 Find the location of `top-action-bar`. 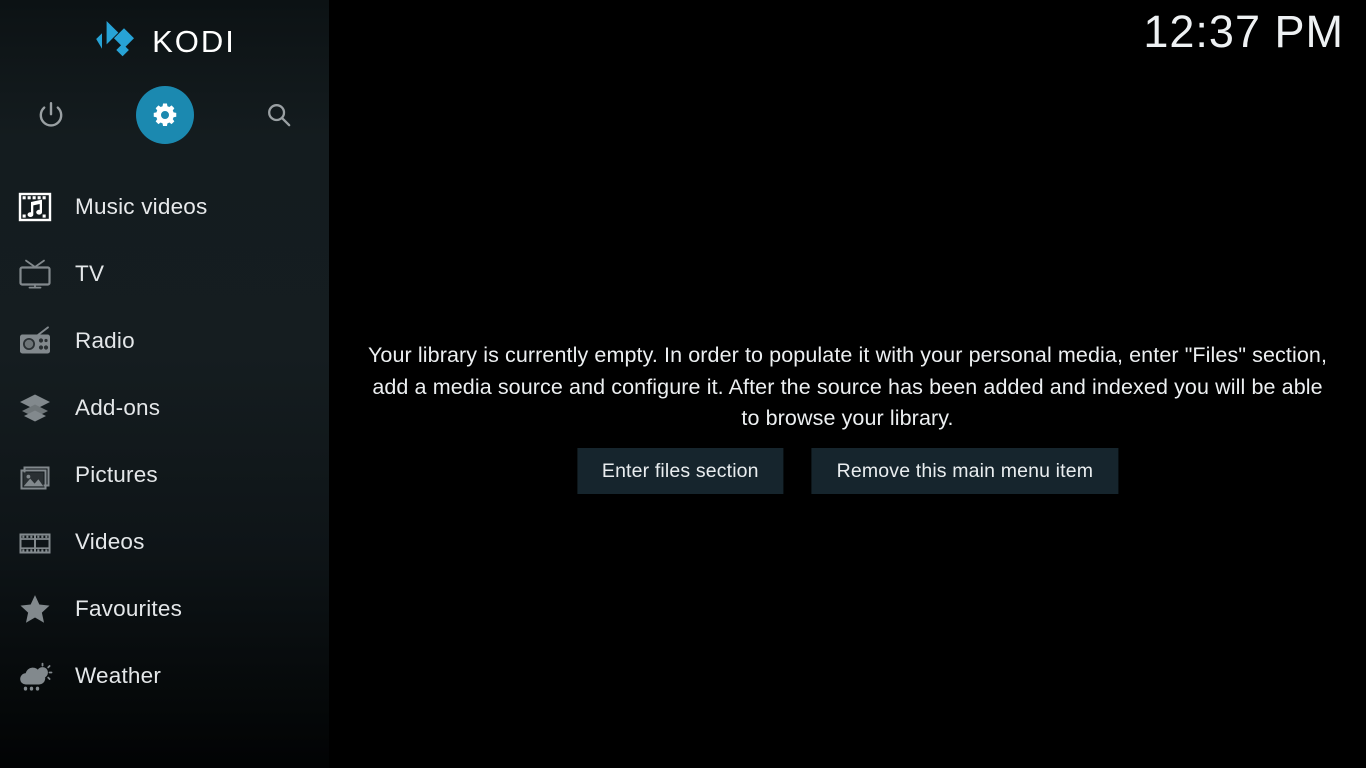

top-action-bar is located at coordinates (164, 115).